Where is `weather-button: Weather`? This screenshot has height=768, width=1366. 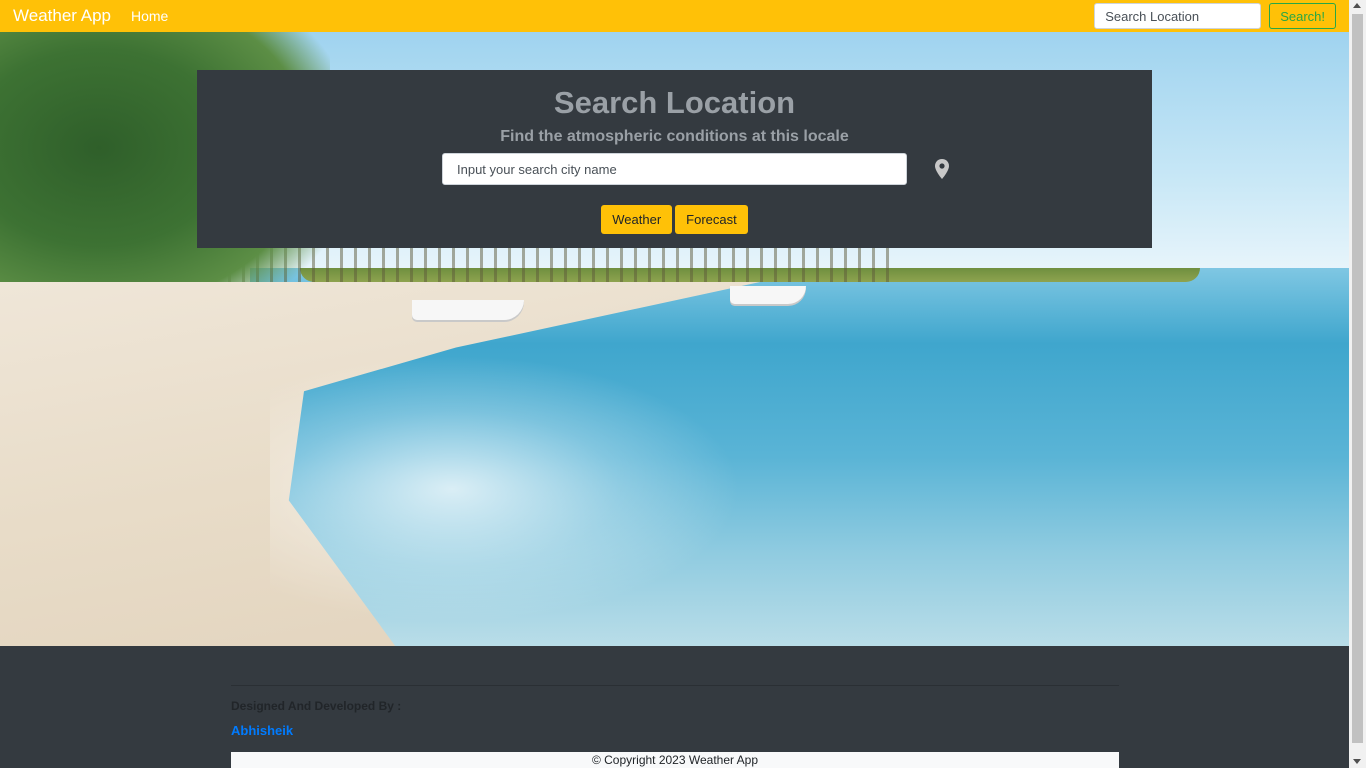
weather-button: Weather is located at coordinates (637, 219).